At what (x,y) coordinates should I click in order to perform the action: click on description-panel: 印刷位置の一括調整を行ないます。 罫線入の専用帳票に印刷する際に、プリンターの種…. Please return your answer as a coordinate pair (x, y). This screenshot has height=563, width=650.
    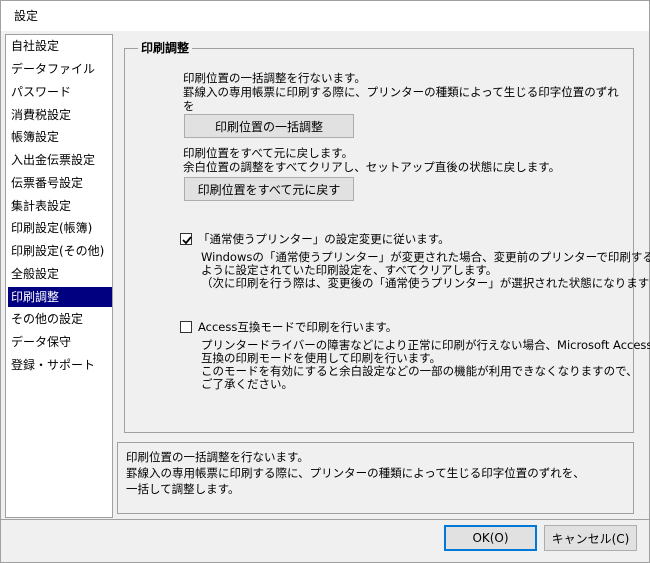
    Looking at the image, I should click on (375, 478).